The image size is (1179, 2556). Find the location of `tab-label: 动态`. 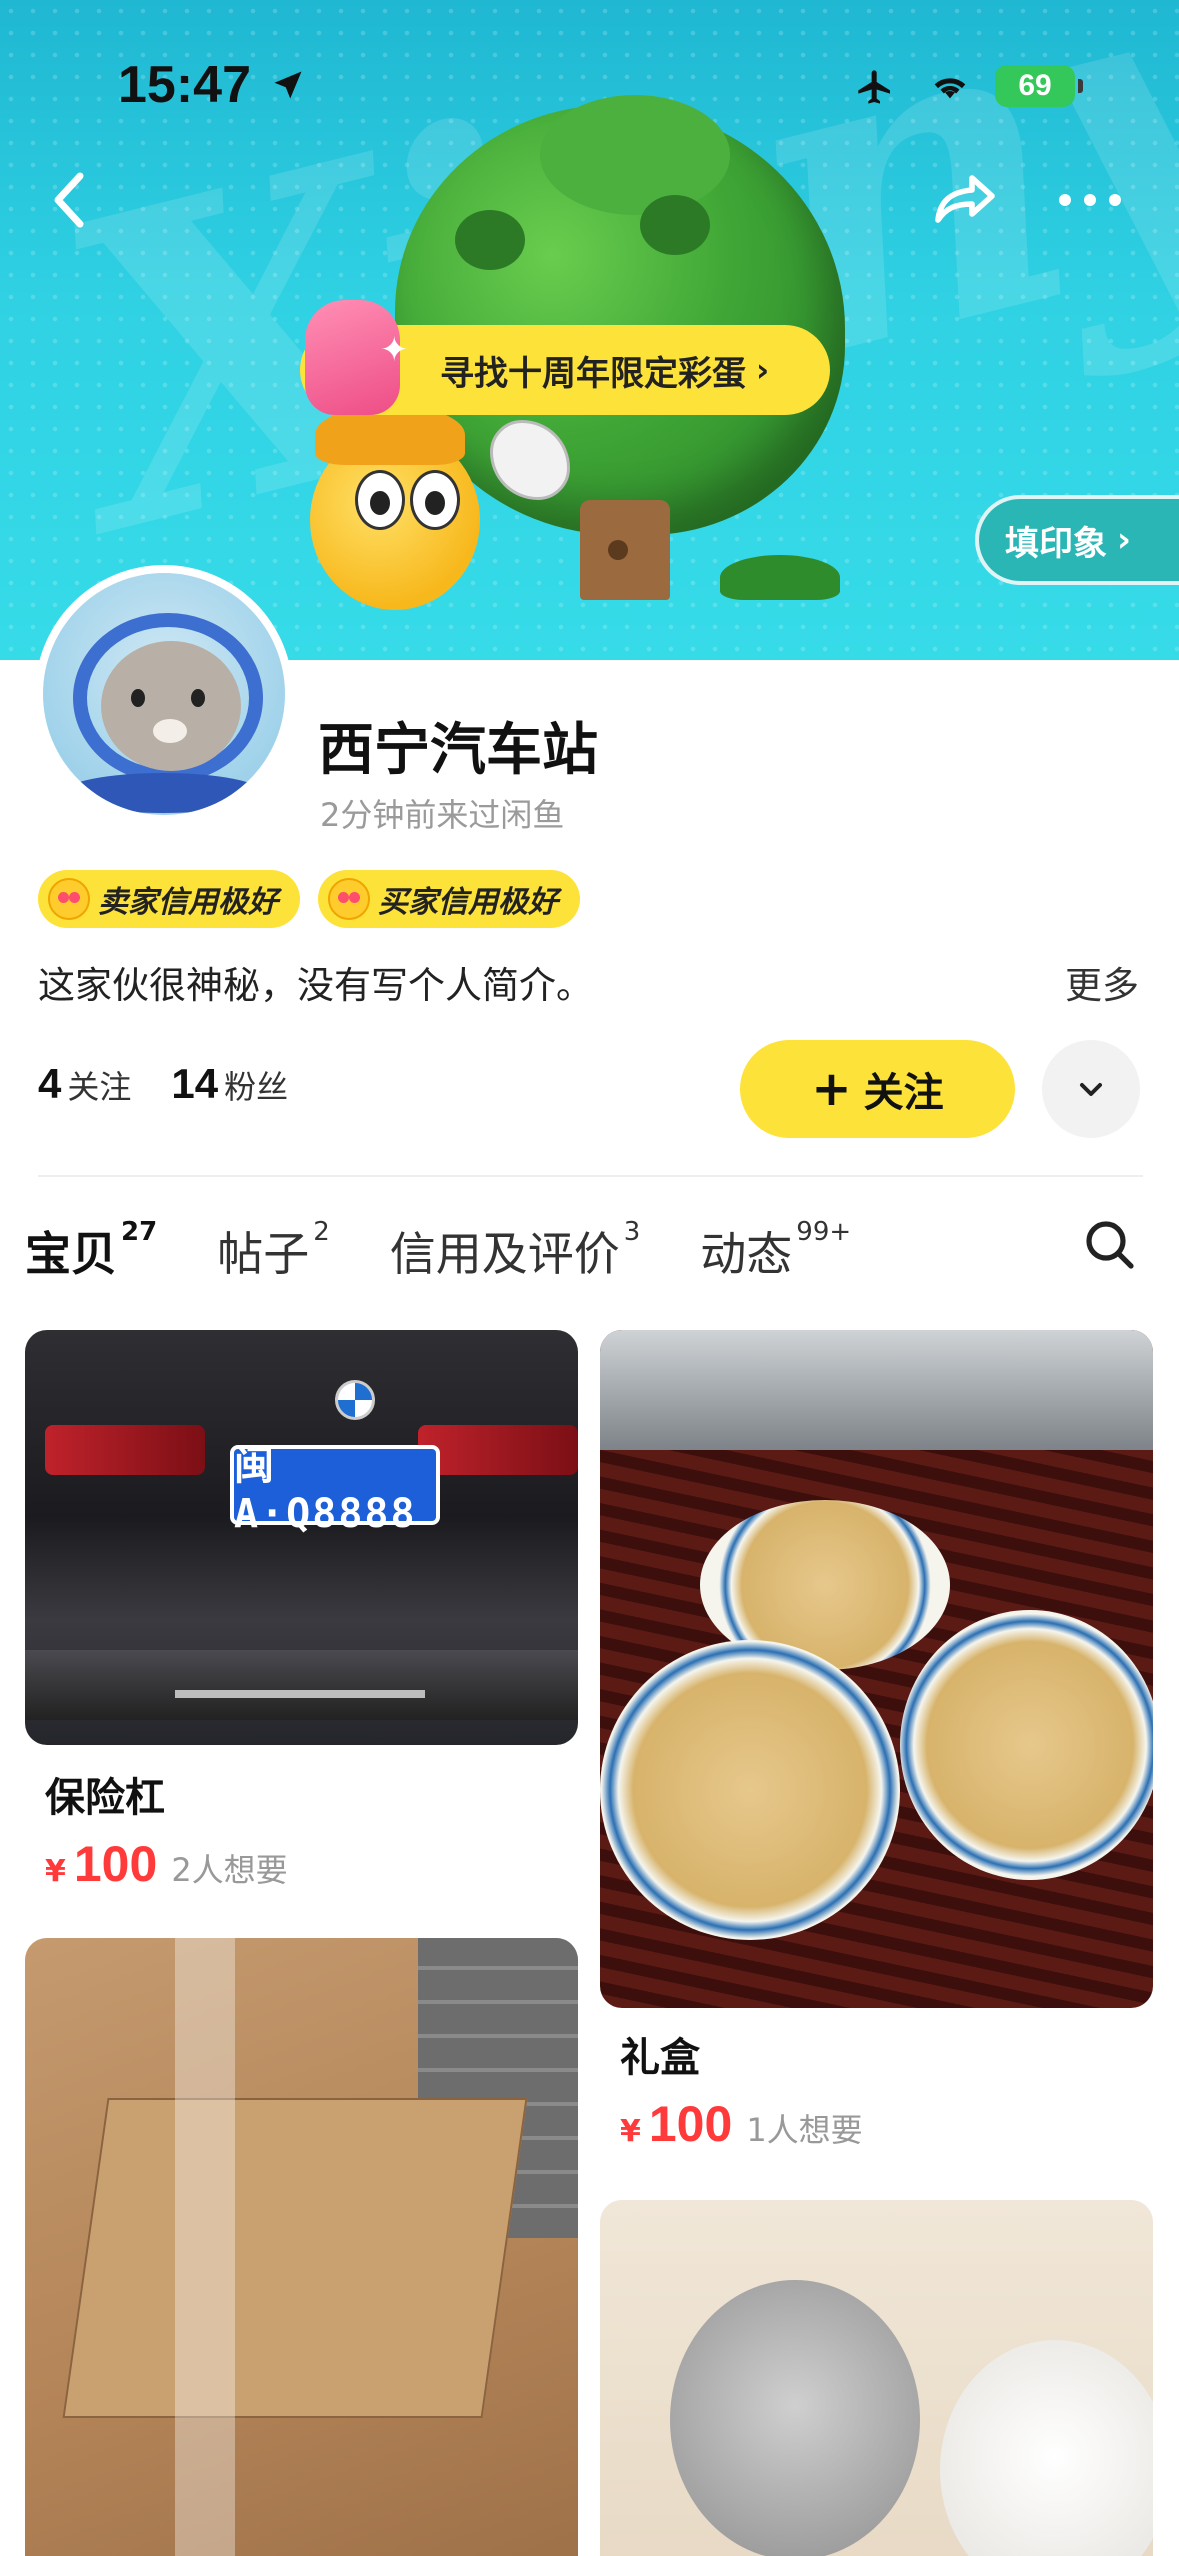

tab-label: 动态 is located at coordinates (746, 1254).